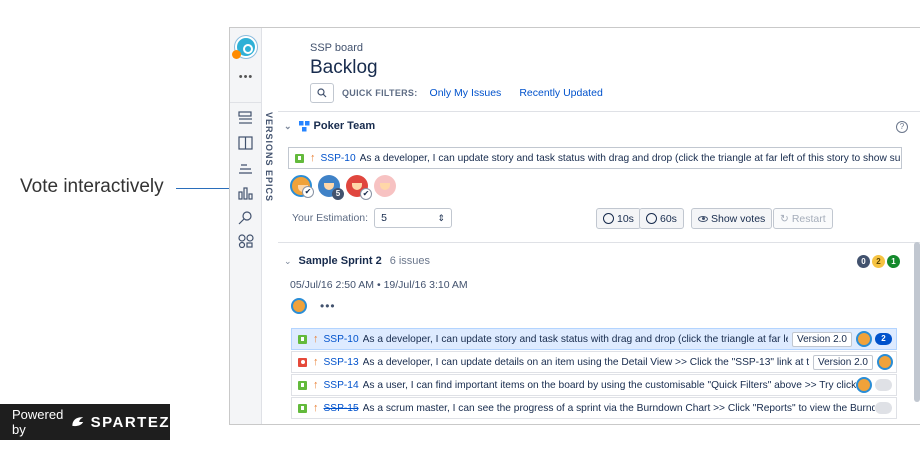 The width and height of the screenshot is (920, 450). Describe the element at coordinates (246, 118) in the screenshot. I see `backlog-icon` at that location.